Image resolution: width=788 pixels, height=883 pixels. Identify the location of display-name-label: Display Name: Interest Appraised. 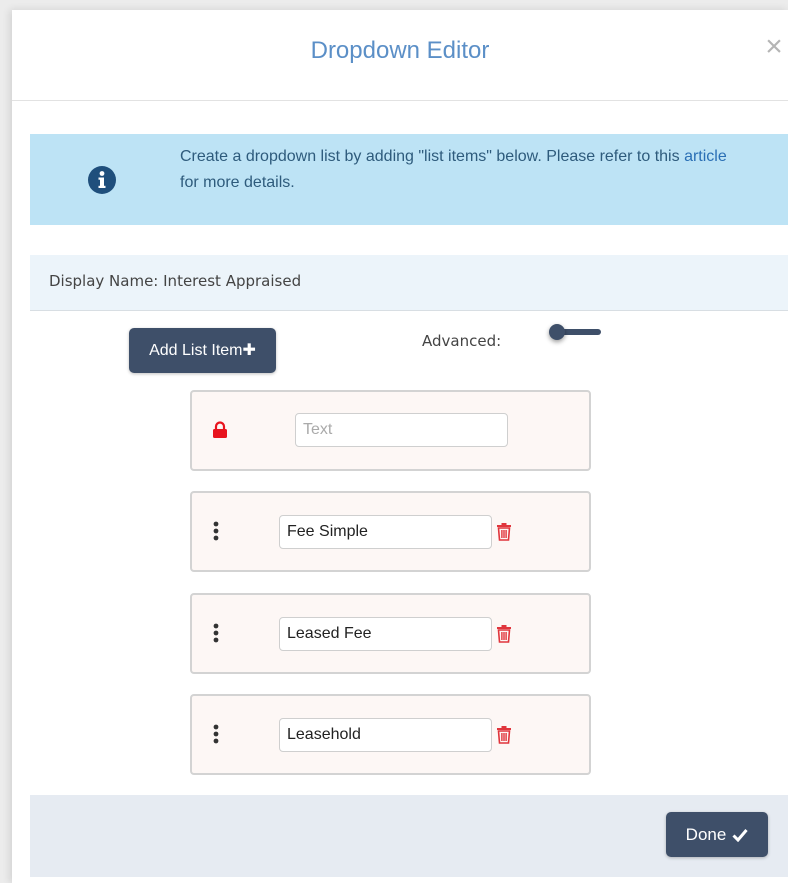
(175, 281).